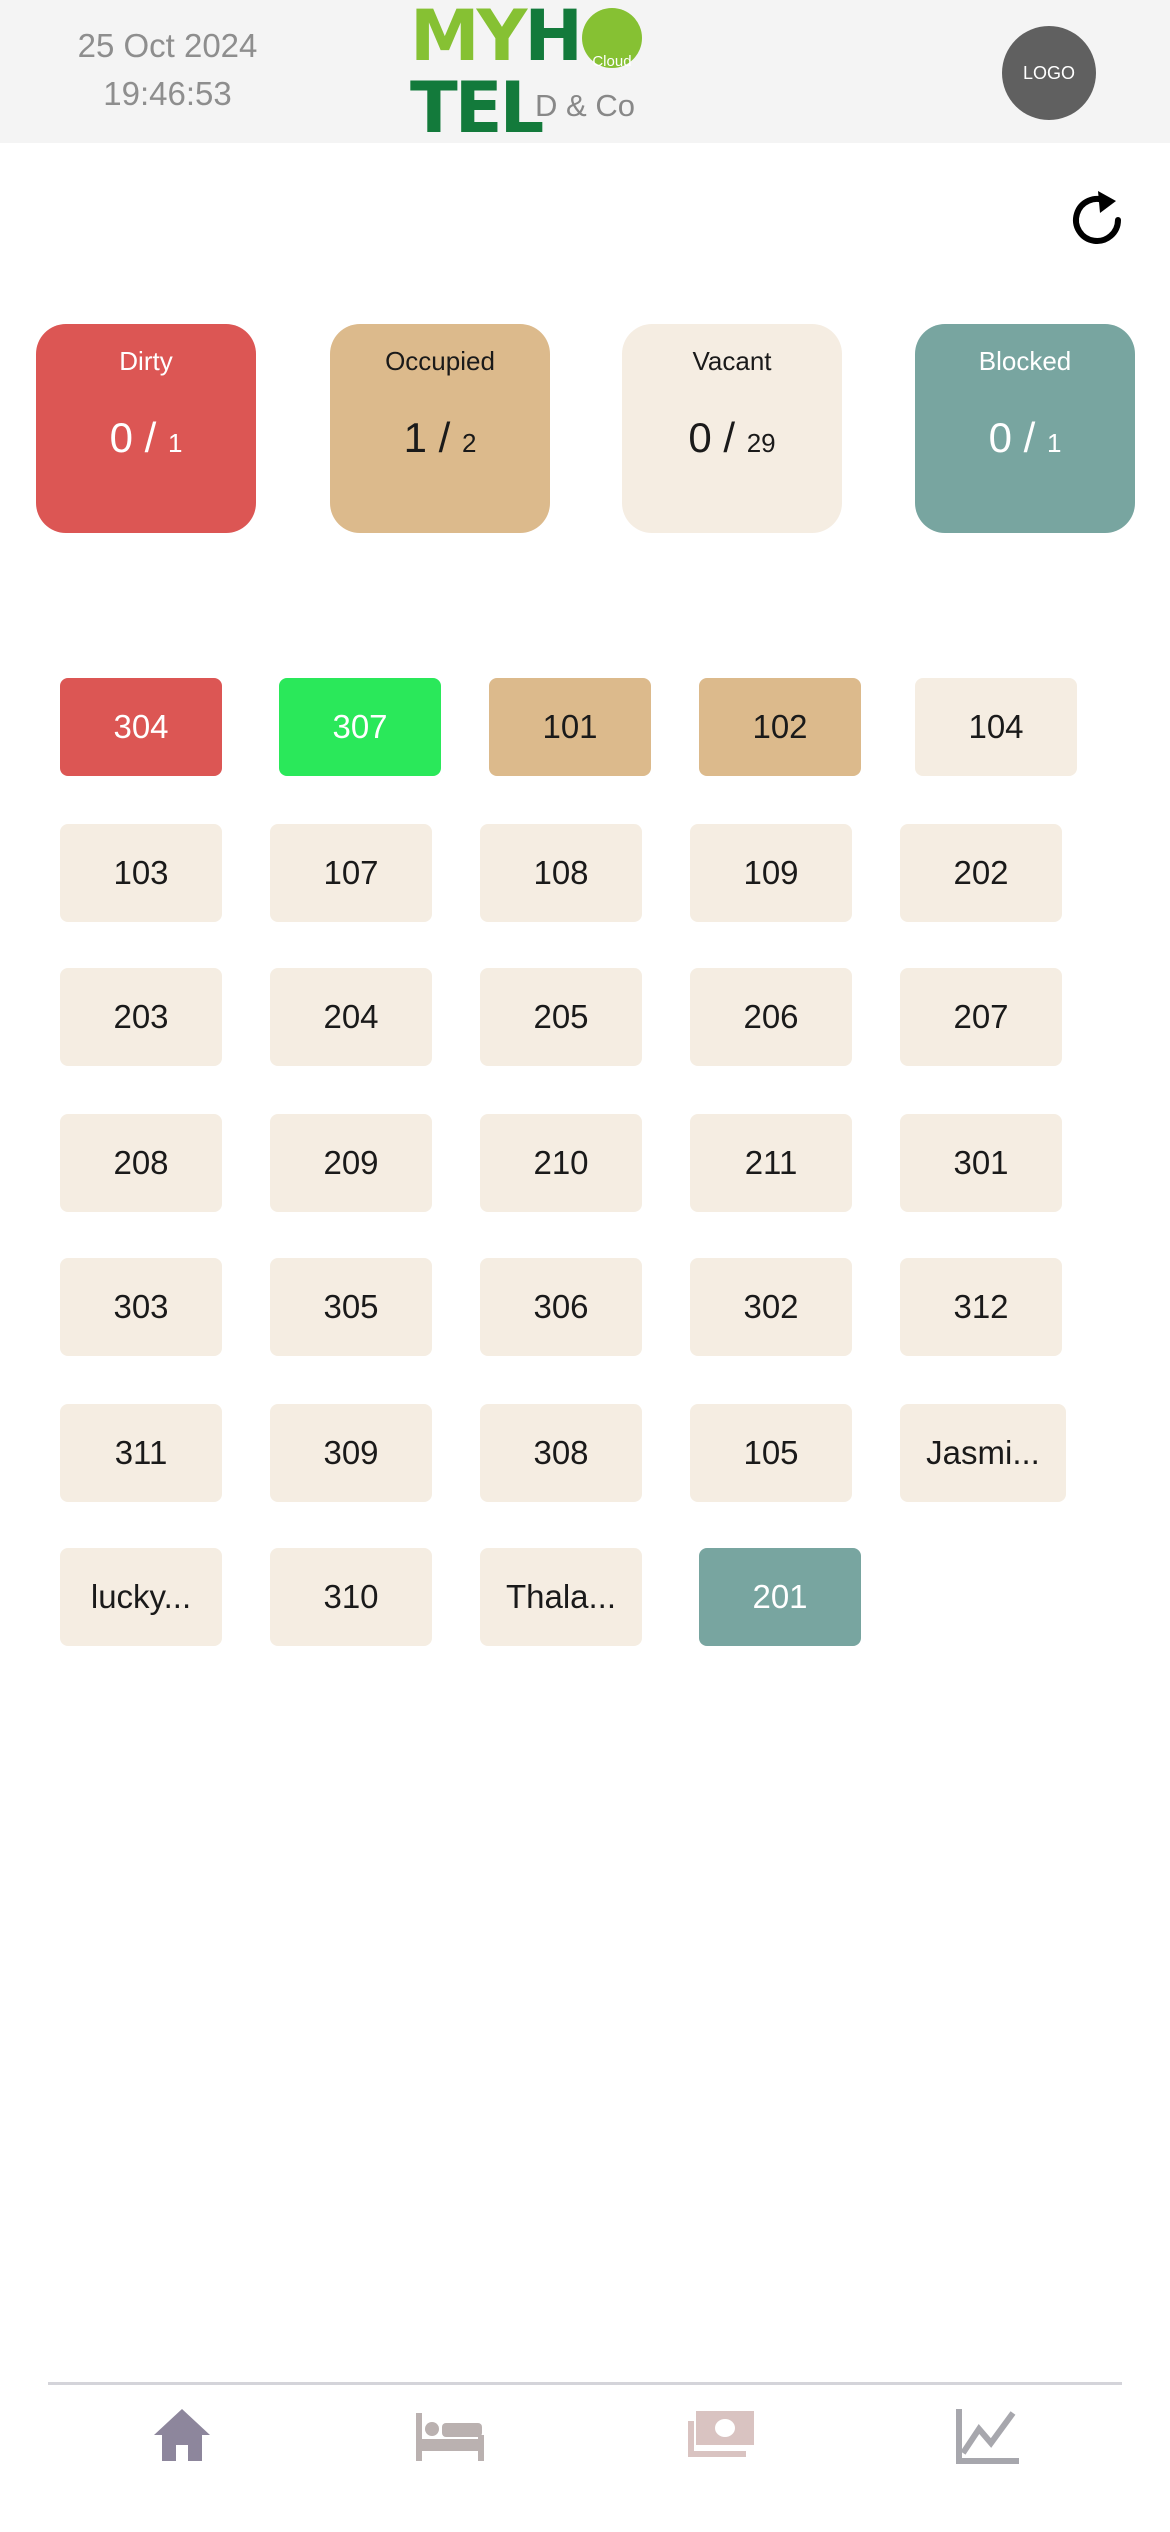 The width and height of the screenshot is (1170, 2532). I want to click on summary-card-occupied: Occupied 1 / 2, so click(440, 428).